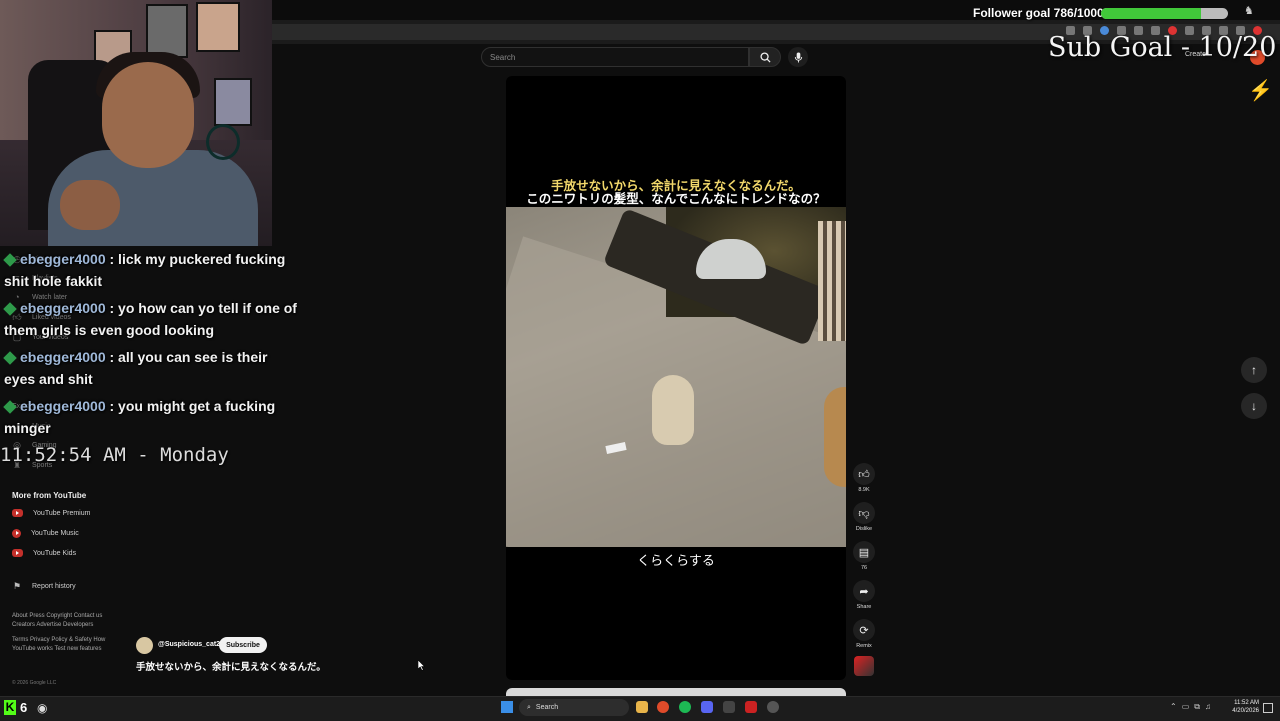 The height and width of the screenshot is (721, 1280). Describe the element at coordinates (55, 533) in the screenshot. I see `sidebar-item-label: YouTube Music` at that location.